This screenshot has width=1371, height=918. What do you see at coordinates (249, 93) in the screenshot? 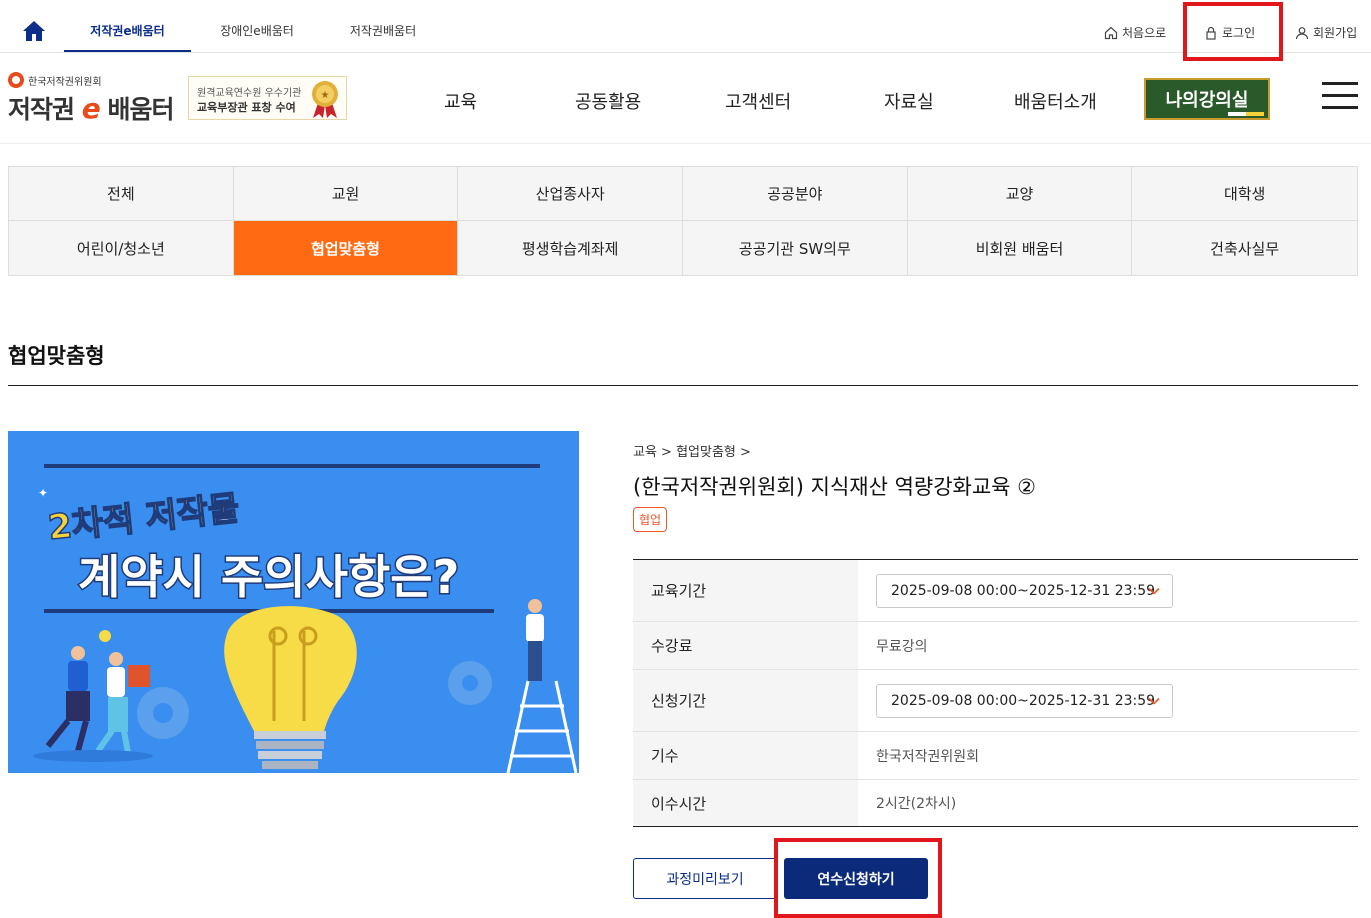
I see `award-line1: 원격교육연수원 우수기관` at bounding box center [249, 93].